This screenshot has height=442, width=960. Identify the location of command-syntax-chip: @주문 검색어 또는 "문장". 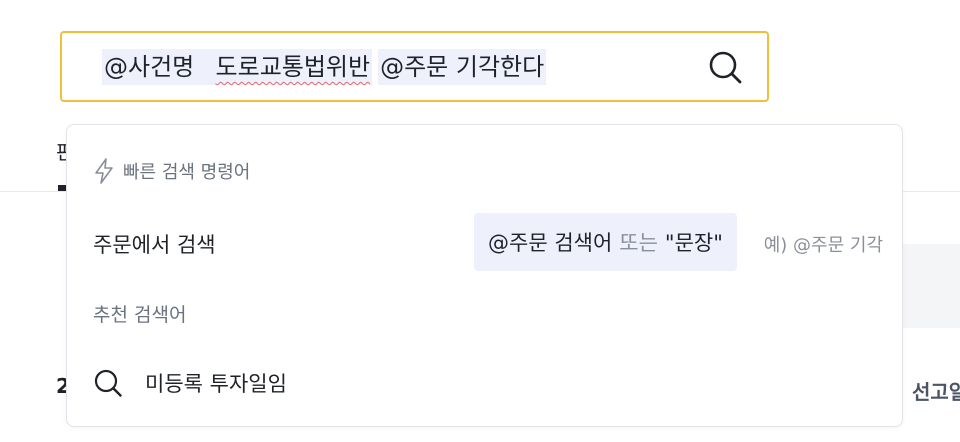
(605, 242).